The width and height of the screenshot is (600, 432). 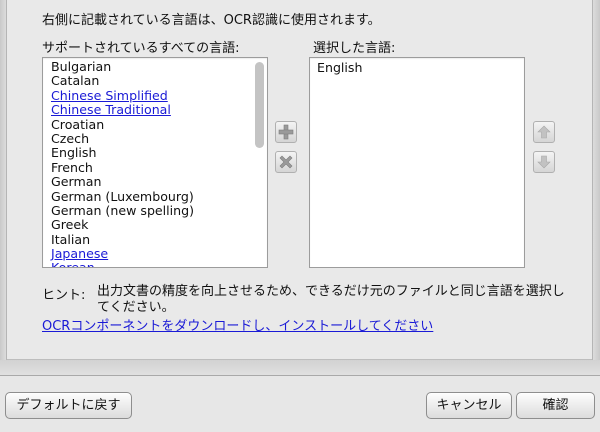 I want to click on confirm-button: 確認, so click(x=555, y=405).